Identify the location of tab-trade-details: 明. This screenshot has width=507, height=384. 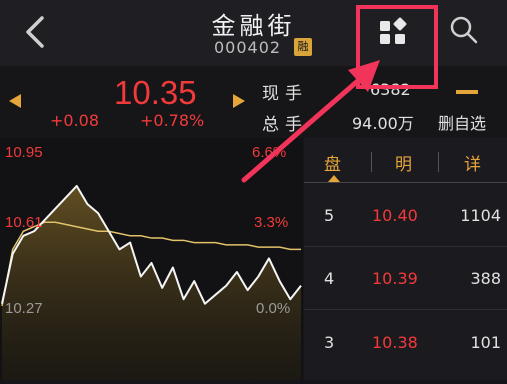
(403, 162).